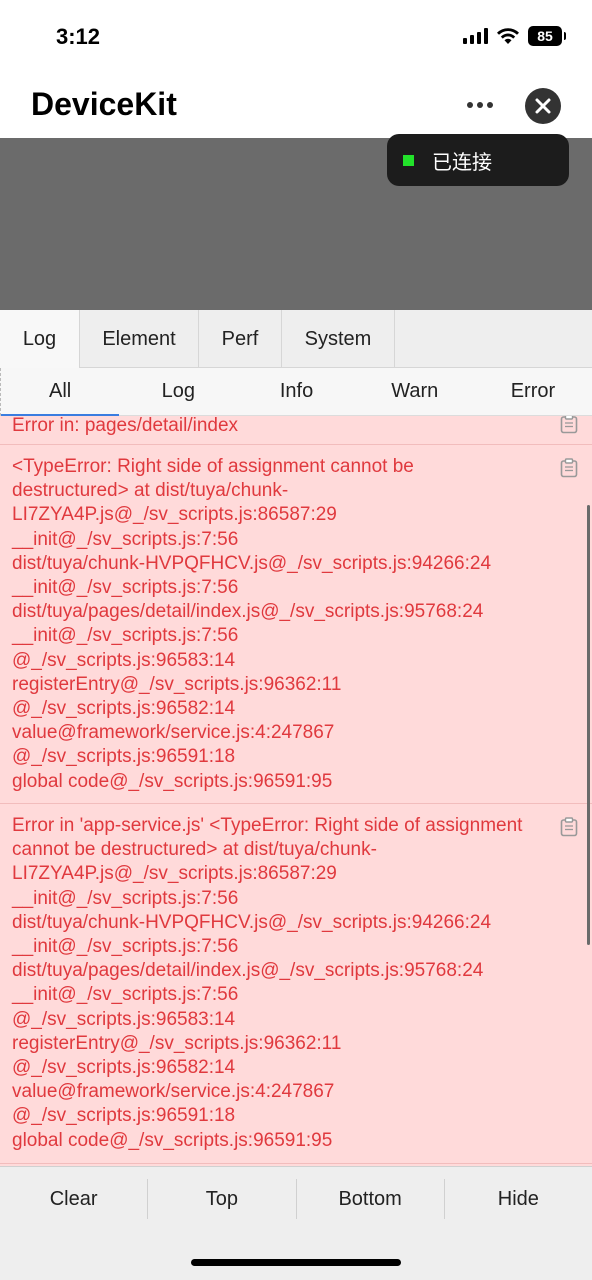  Describe the element at coordinates (296, 1262) in the screenshot. I see `home-indicator` at that location.